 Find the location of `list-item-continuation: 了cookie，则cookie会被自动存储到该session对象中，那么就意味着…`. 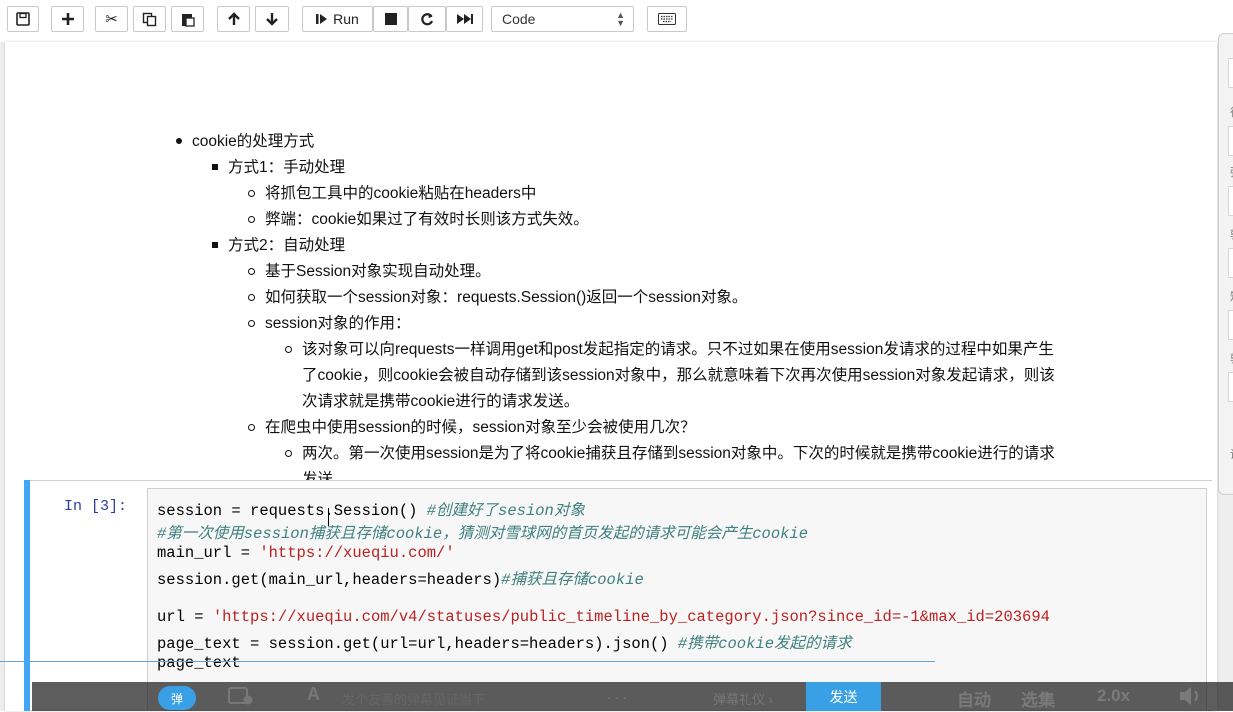

list-item-continuation: 了cookie，则cookie会被自动存储到该session对象中，那么就意味着… is located at coordinates (678, 375).